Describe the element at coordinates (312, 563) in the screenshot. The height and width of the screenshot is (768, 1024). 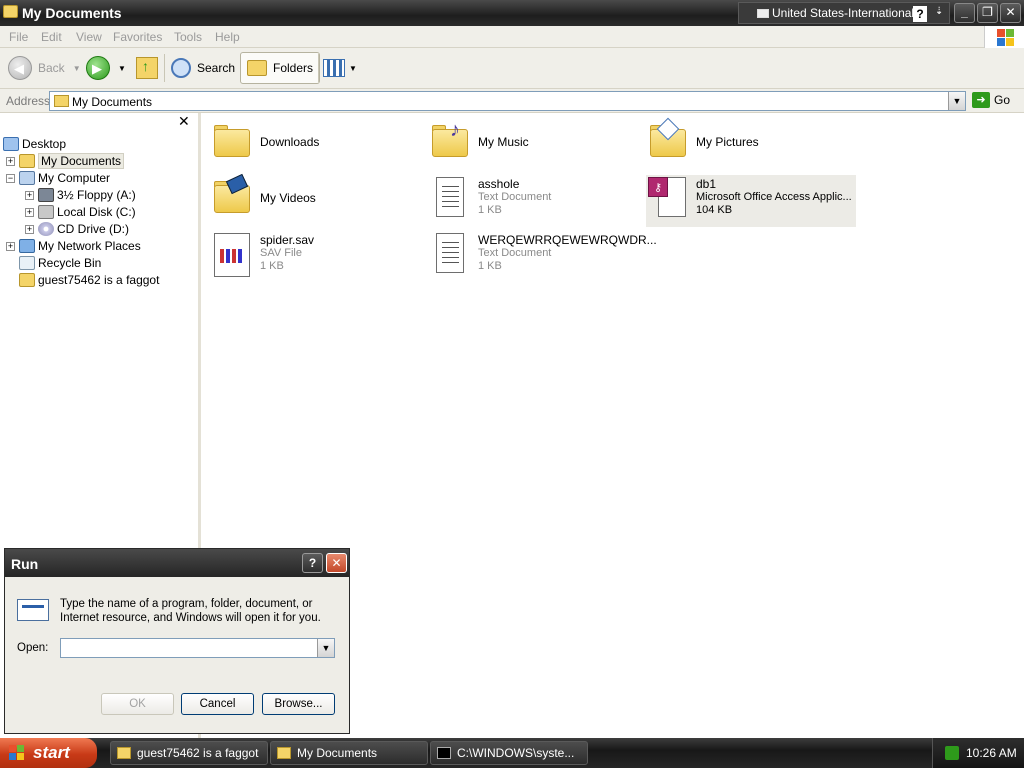
I see `help-button: ?` at that location.